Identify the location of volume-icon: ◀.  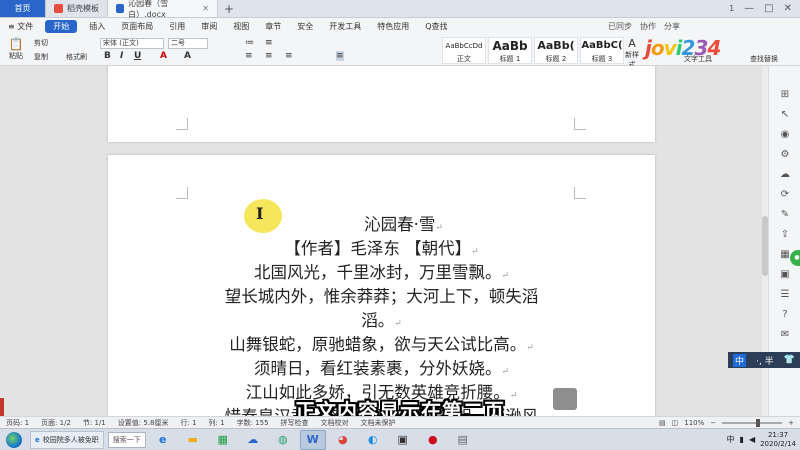
(752, 439).